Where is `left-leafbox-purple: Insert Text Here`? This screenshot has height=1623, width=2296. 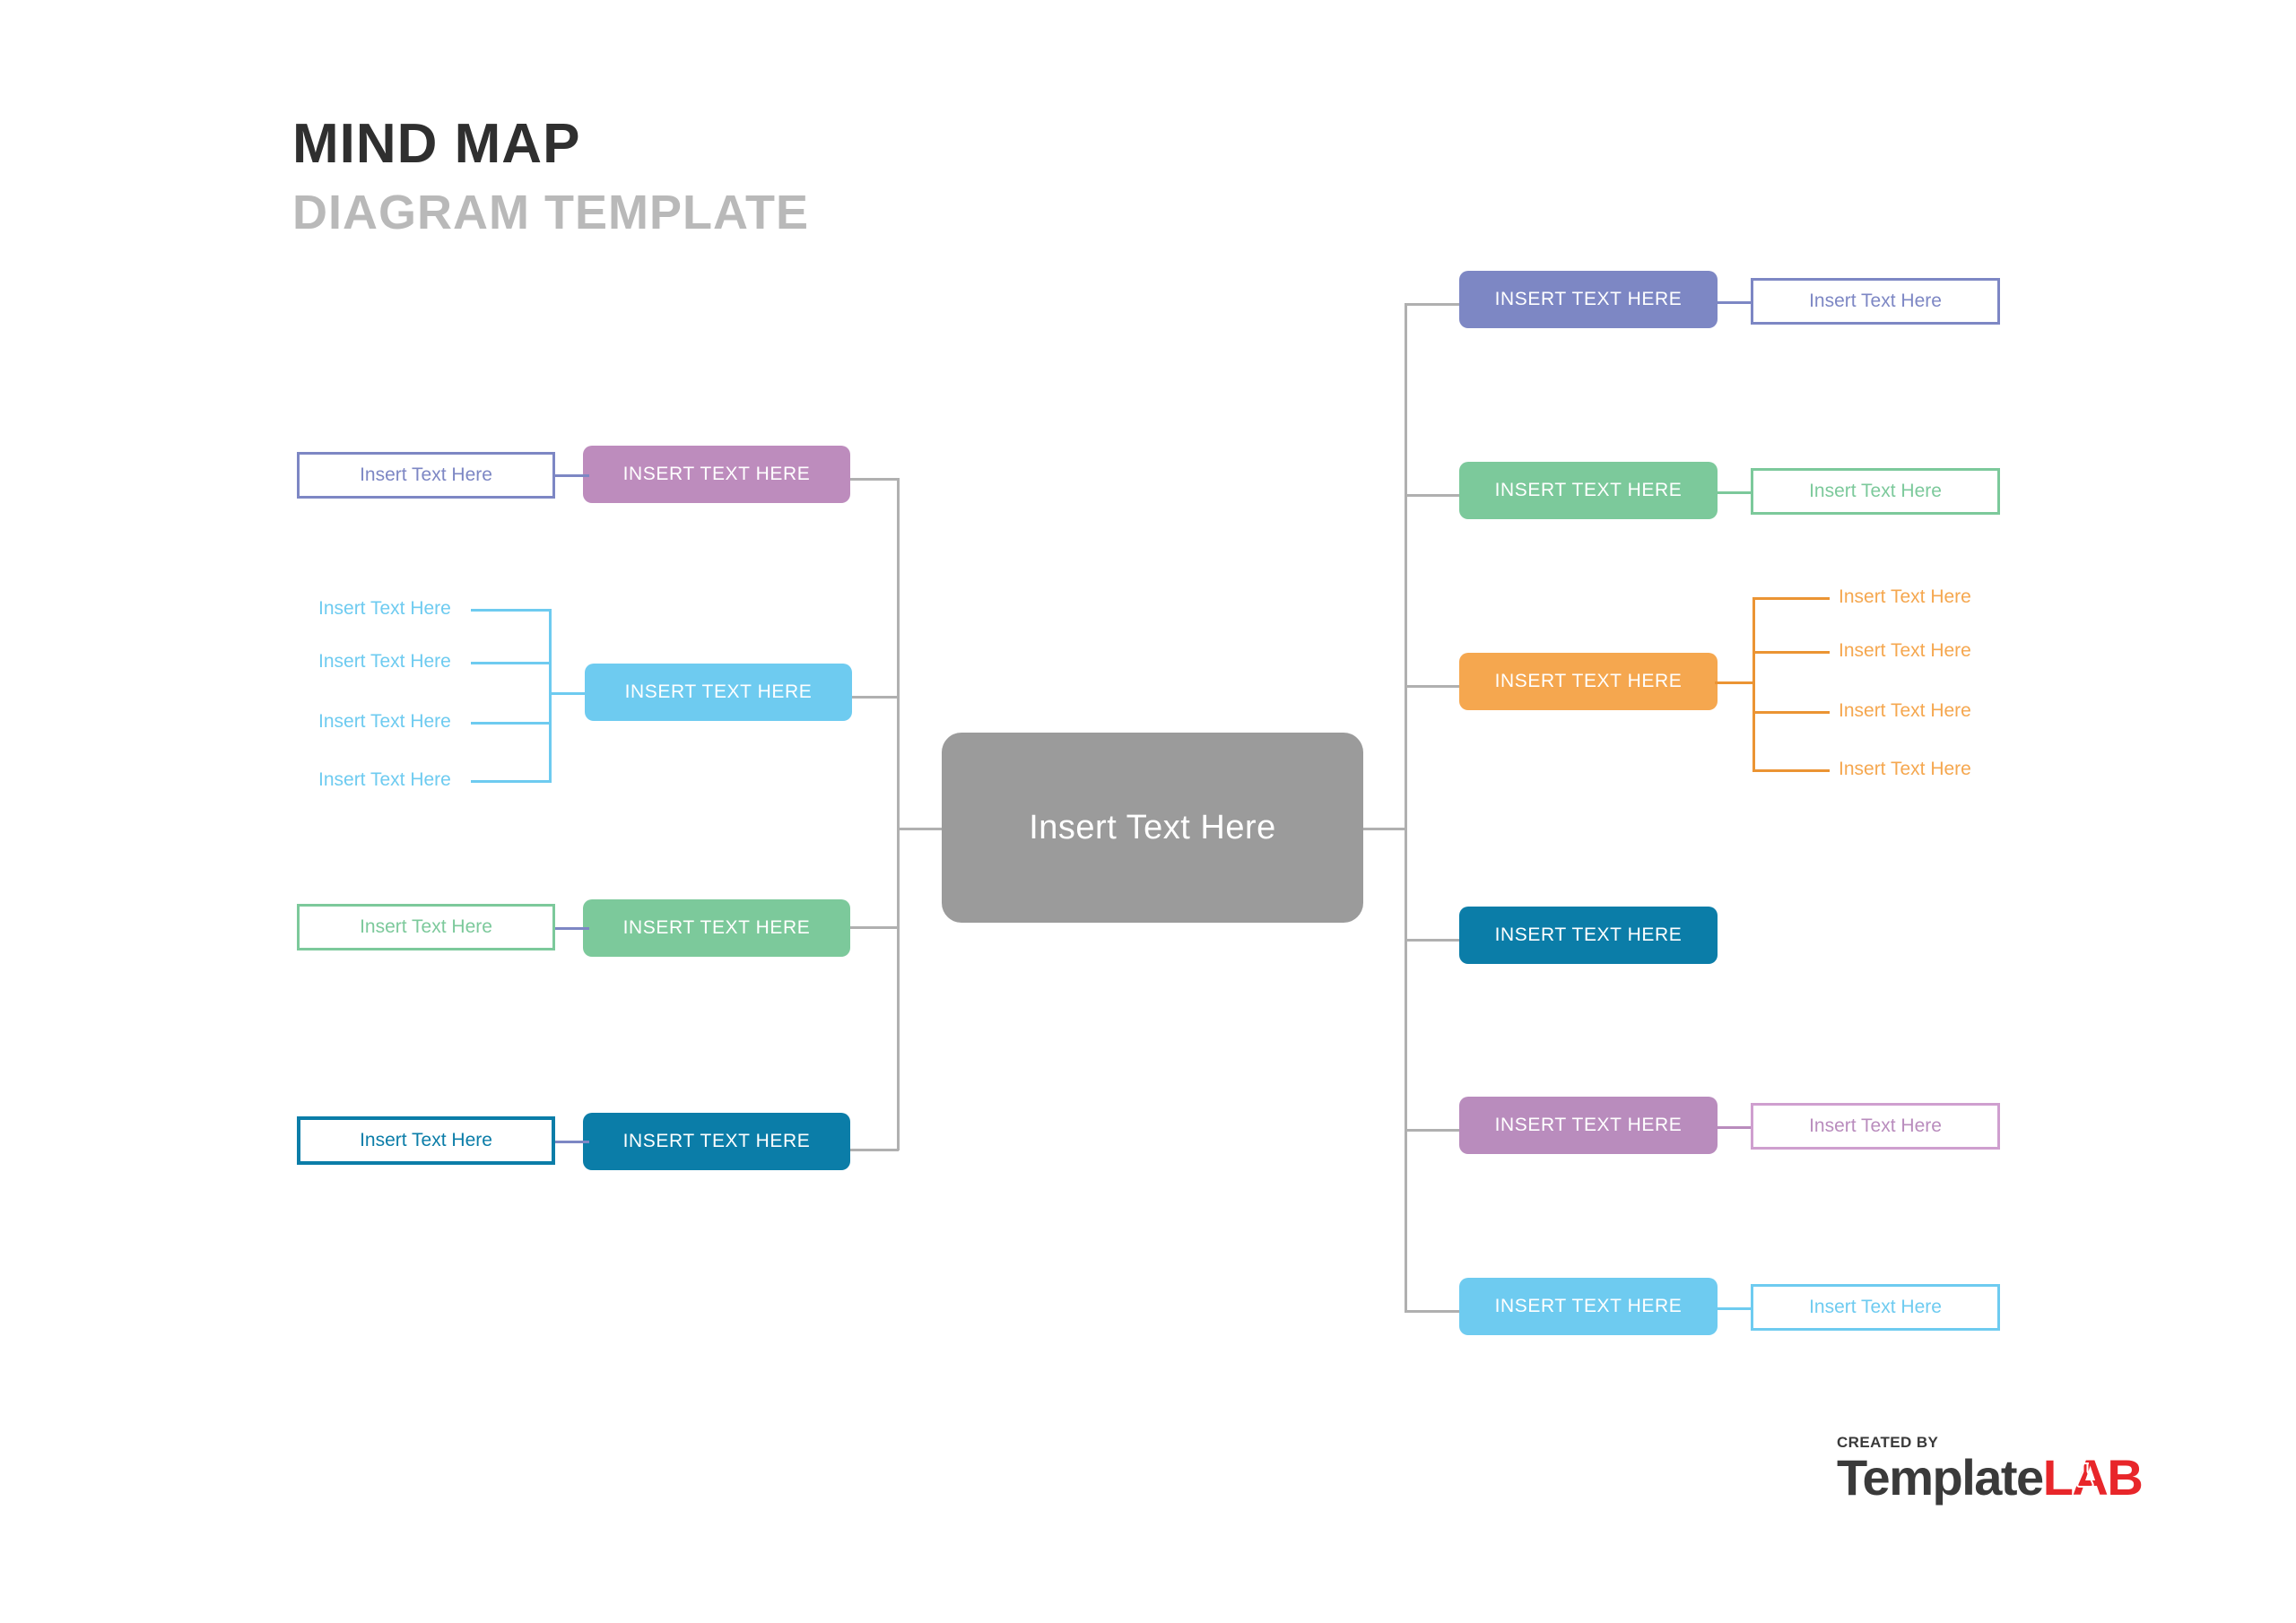
left-leafbox-purple: Insert Text Here is located at coordinates (426, 476).